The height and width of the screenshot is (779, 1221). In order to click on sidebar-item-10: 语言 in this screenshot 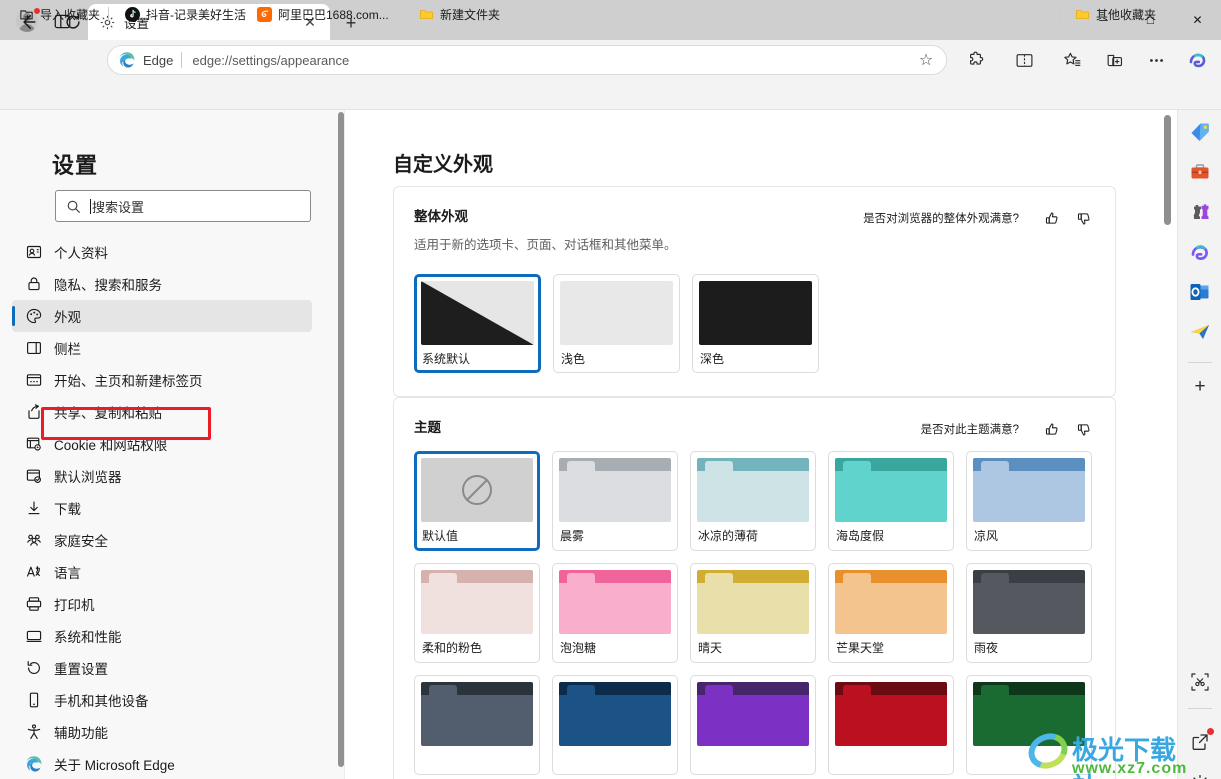, I will do `click(162, 572)`.